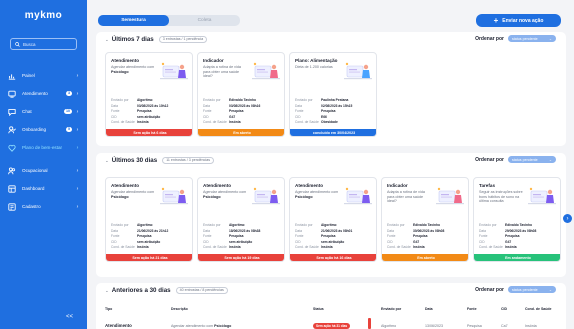 This screenshot has width=574, height=329. Describe the element at coordinates (43, 170) in the screenshot. I see `sidebar-item-ocupacional: Ocupacional ›` at that location.